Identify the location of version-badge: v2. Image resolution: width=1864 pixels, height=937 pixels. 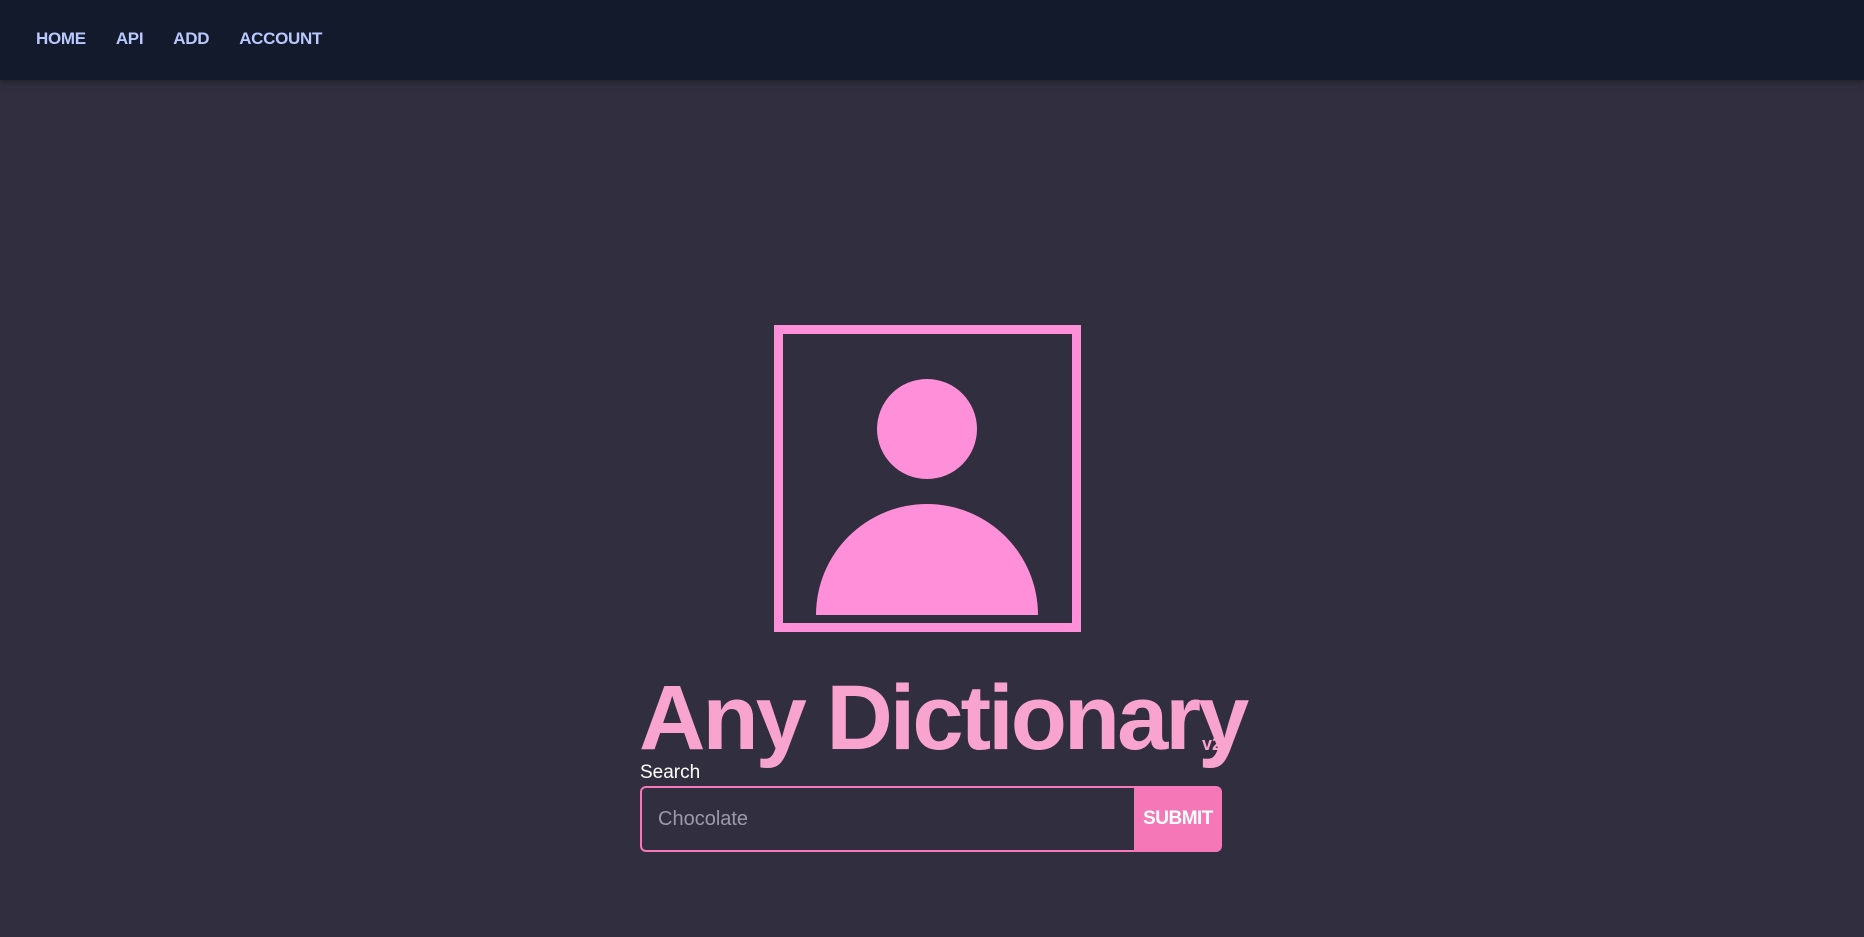
(1212, 744).